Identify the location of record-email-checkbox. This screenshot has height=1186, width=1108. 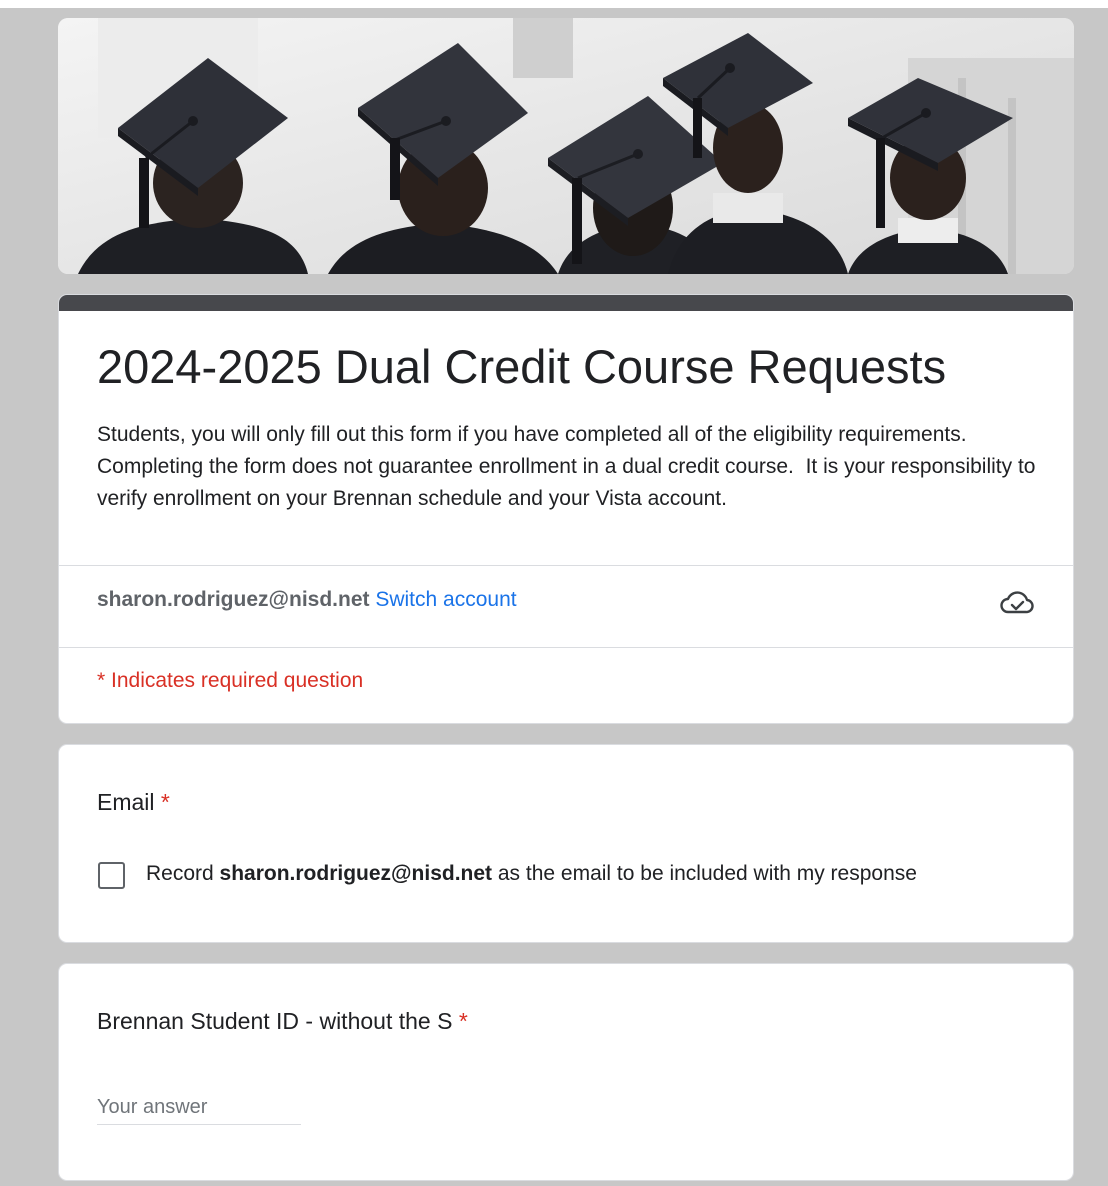
(111, 875).